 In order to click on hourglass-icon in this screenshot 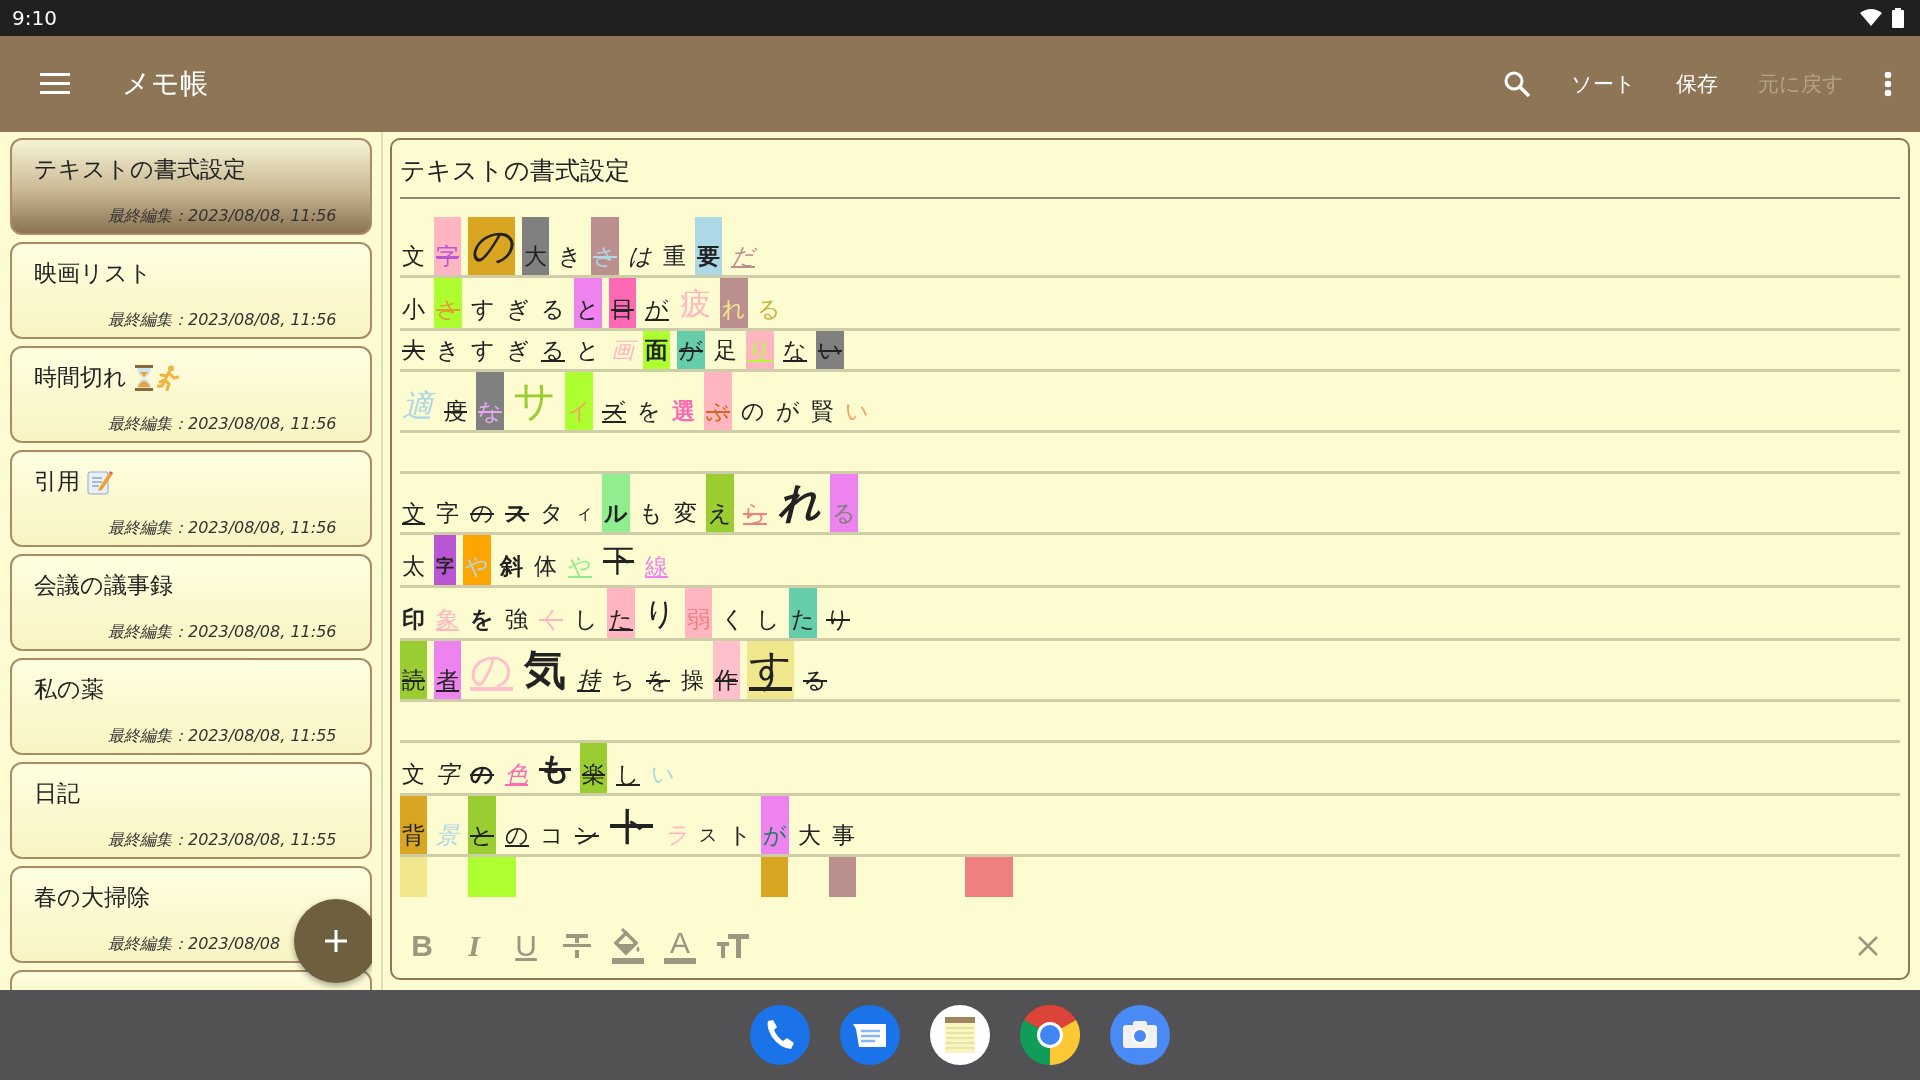, I will do `click(144, 377)`.